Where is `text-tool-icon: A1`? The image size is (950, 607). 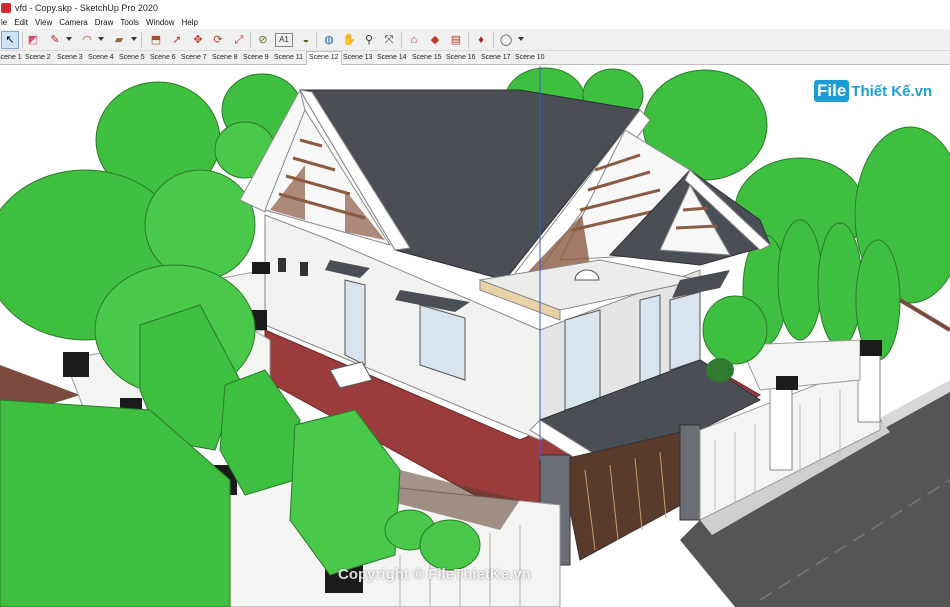 text-tool-icon: A1 is located at coordinates (284, 40).